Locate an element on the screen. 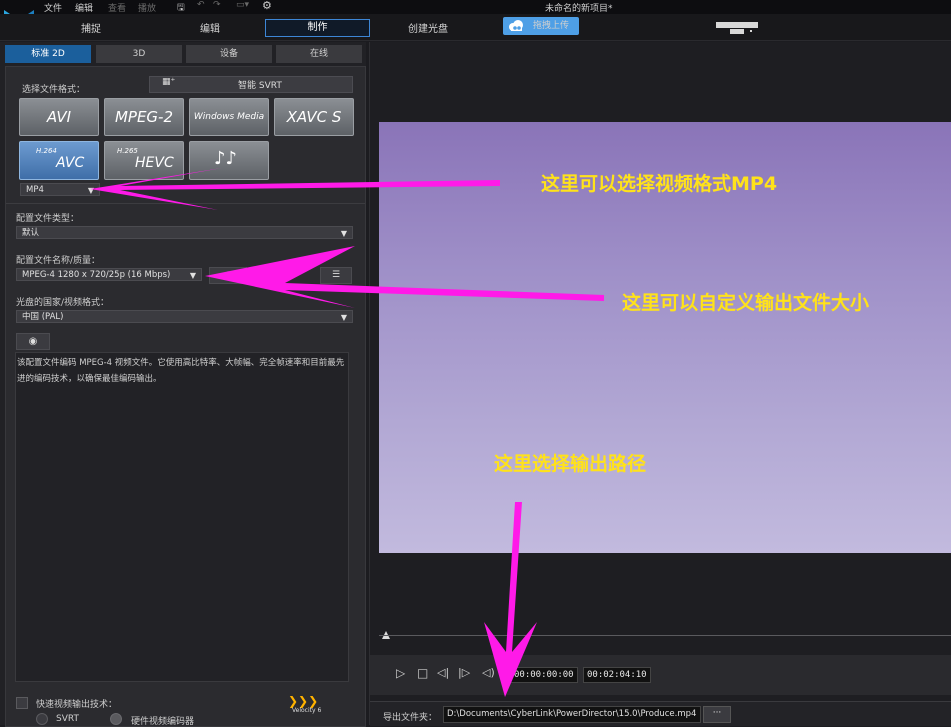 Image resolution: width=951 pixels, height=727 pixels. annotation-size: 这里可以自定义输出文件大小 is located at coordinates (746, 303).